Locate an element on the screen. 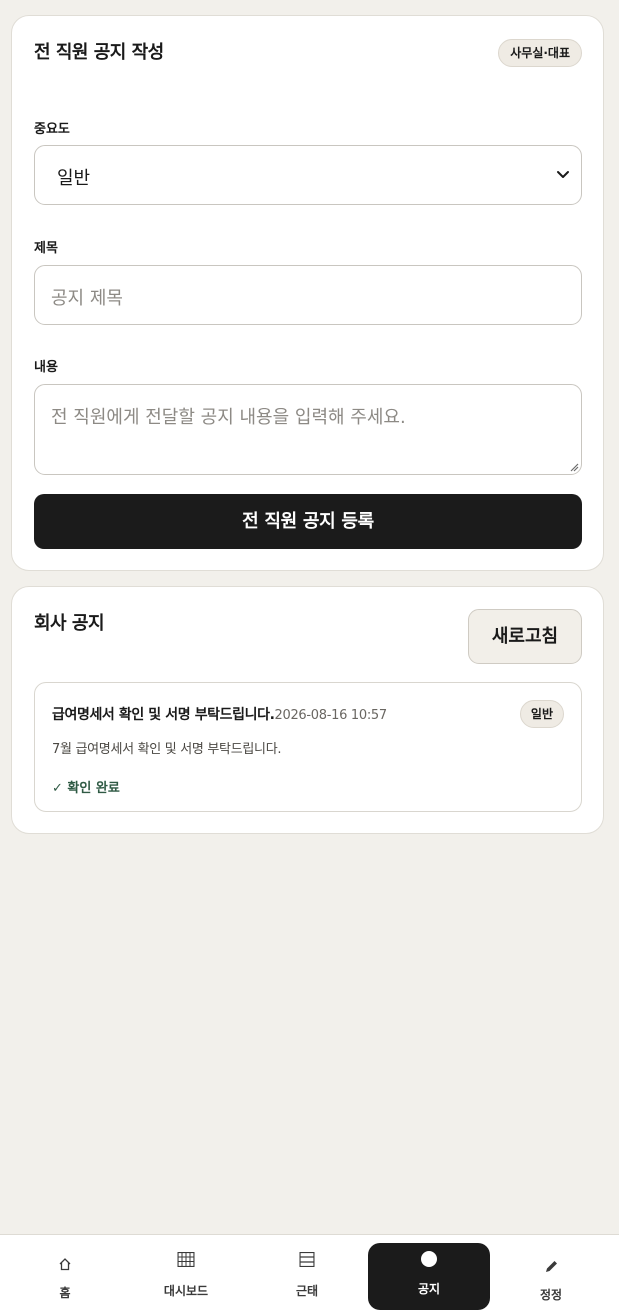 The height and width of the screenshot is (1315, 619). importance-select-value: 일반 is located at coordinates (74, 178).